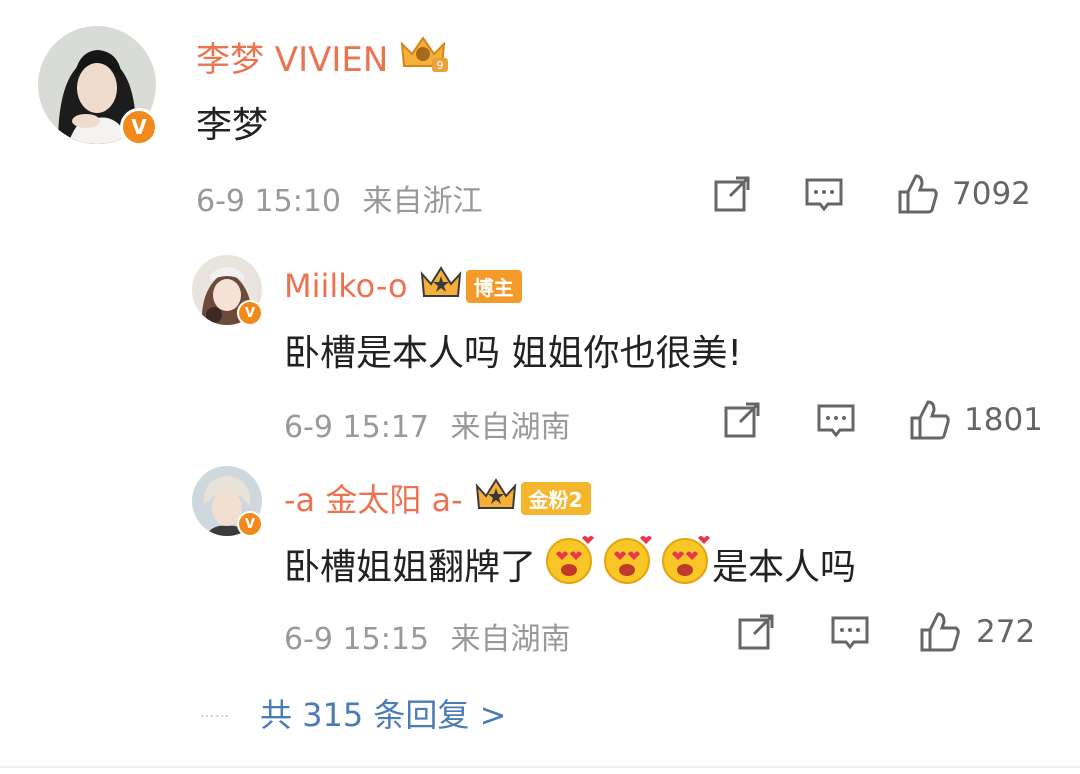 The image size is (1080, 774). I want to click on more-replies-link: 共 315 条回复 >, so click(383, 713).